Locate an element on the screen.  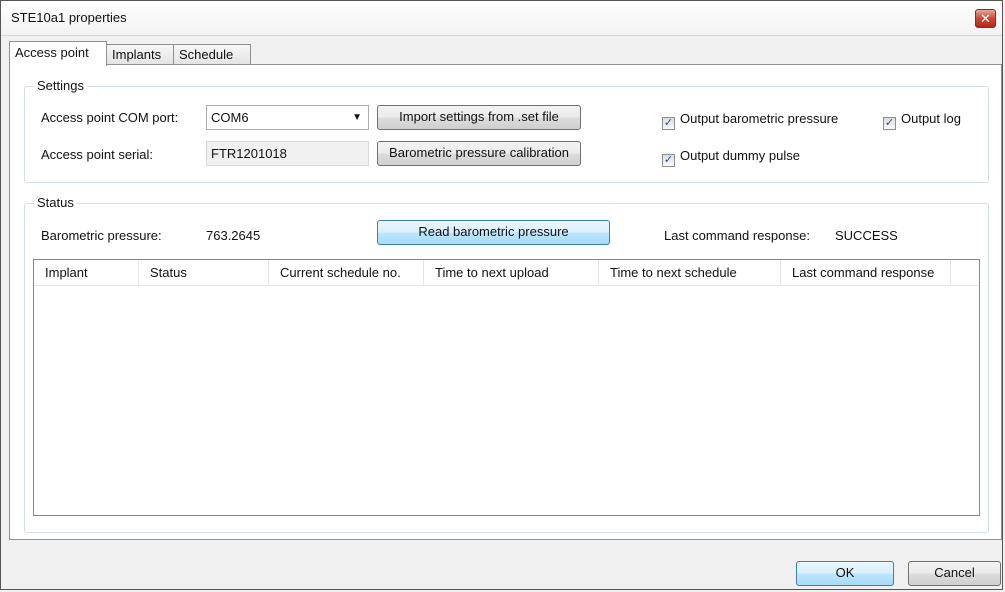
column-header-next-schedule: Time to next schedule is located at coordinates (690, 272).